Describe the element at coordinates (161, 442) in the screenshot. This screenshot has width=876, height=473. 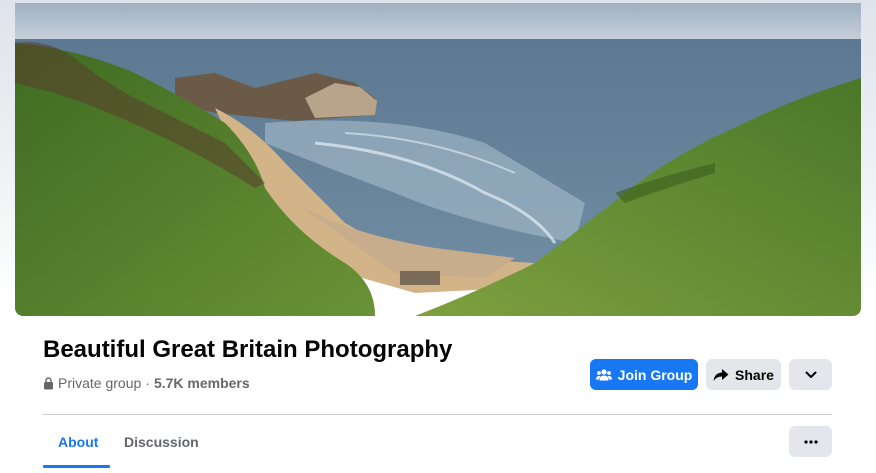
I see `tab-discussion: Discussion` at that location.